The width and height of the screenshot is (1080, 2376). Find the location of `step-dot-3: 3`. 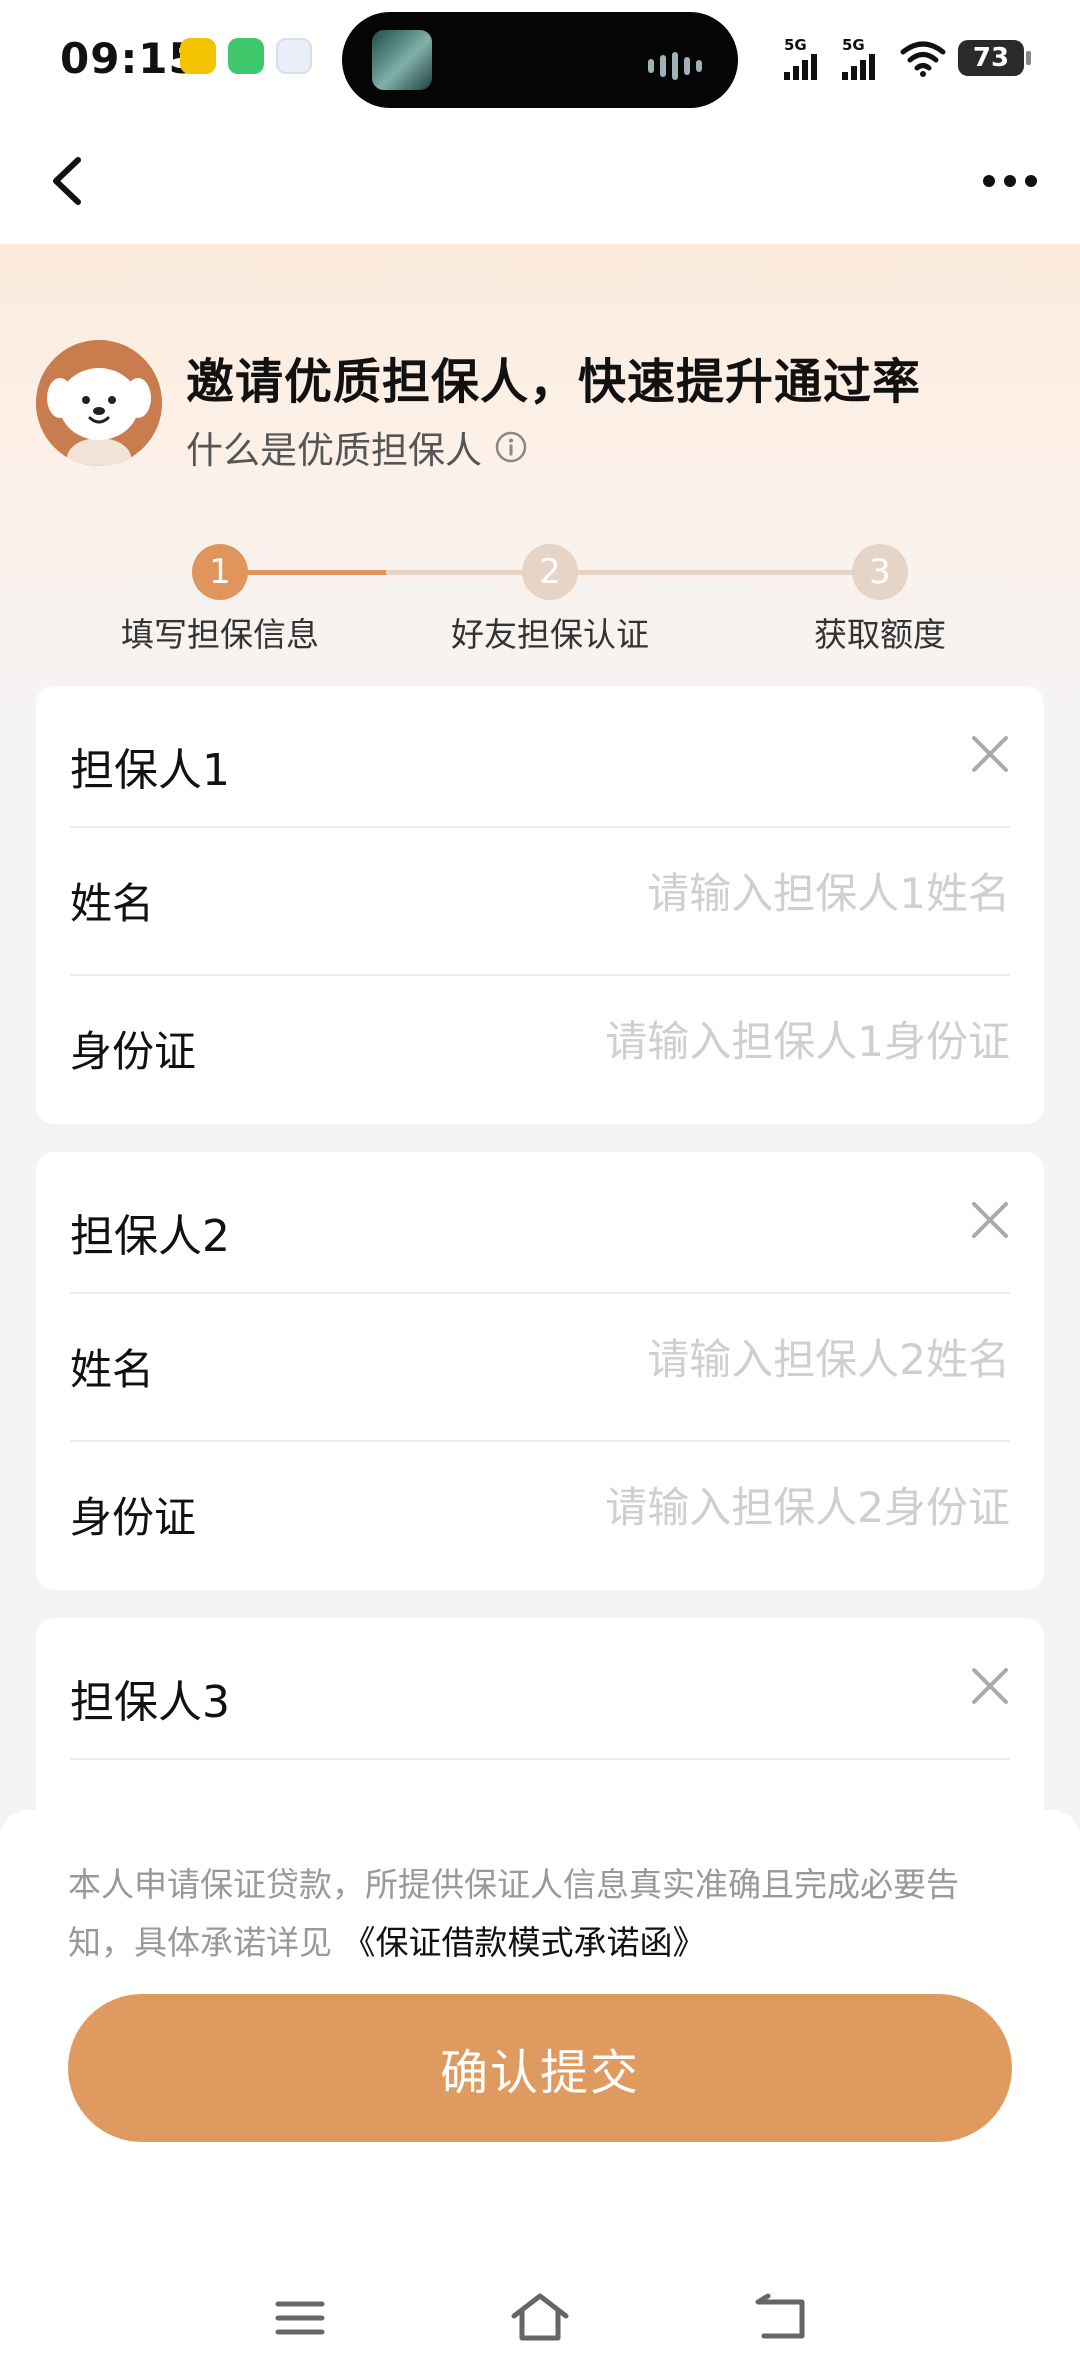

step-dot-3: 3 is located at coordinates (880, 572).